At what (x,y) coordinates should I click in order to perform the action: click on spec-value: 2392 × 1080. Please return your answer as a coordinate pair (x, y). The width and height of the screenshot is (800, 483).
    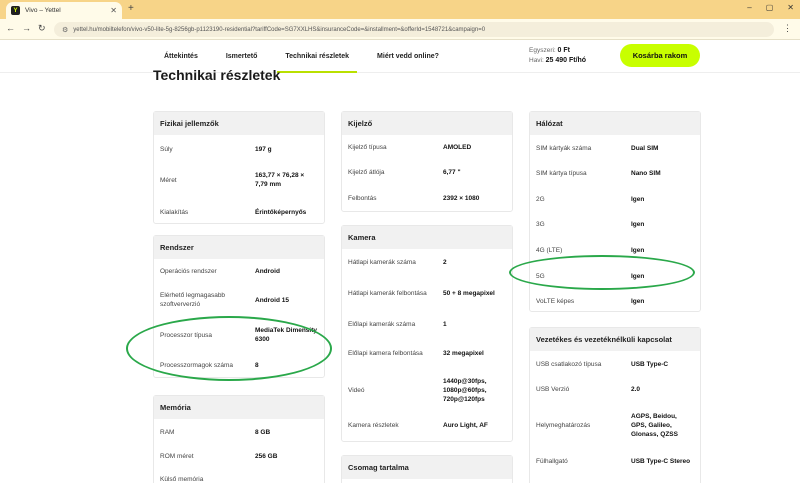
    Looking at the image, I should click on (461, 198).